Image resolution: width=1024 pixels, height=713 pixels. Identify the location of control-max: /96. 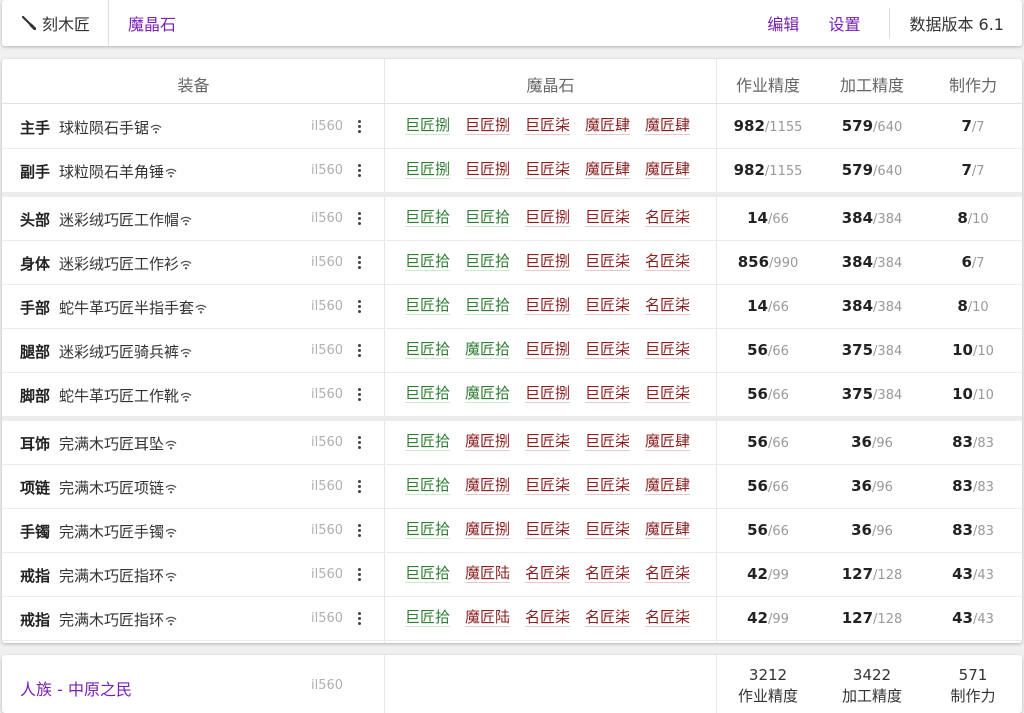
(882, 487).